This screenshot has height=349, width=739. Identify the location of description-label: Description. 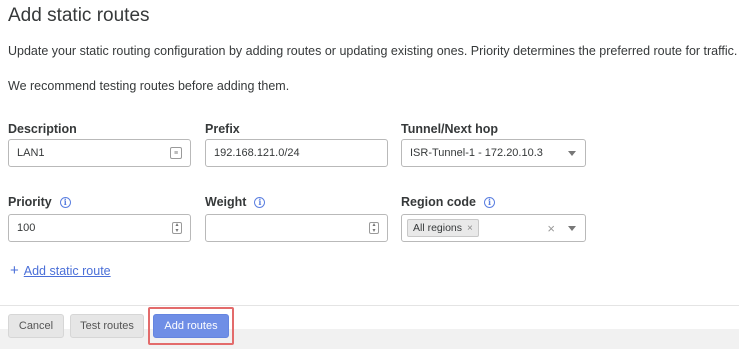
(42, 129).